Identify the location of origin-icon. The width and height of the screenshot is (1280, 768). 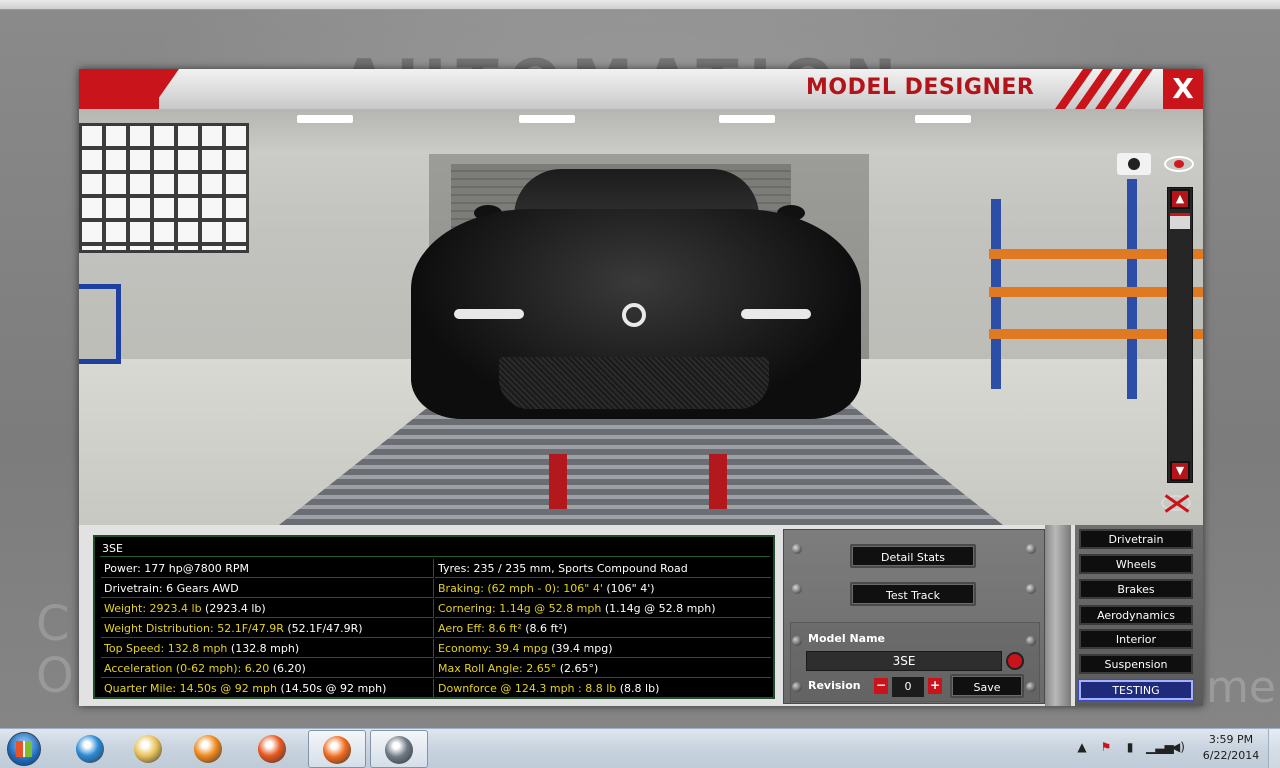
(337, 749).